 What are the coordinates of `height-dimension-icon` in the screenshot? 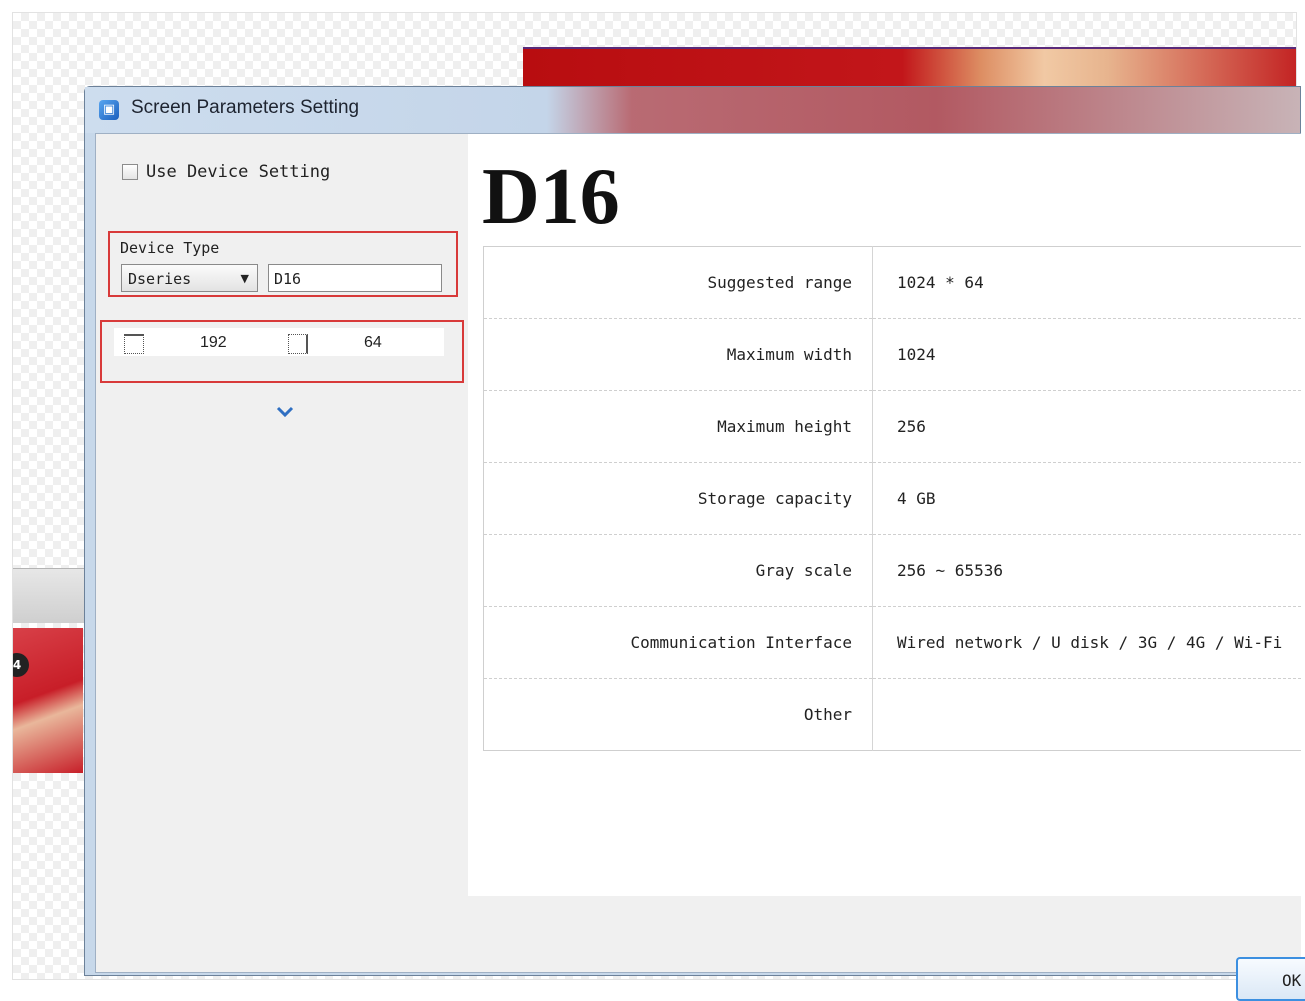 It's located at (298, 344).